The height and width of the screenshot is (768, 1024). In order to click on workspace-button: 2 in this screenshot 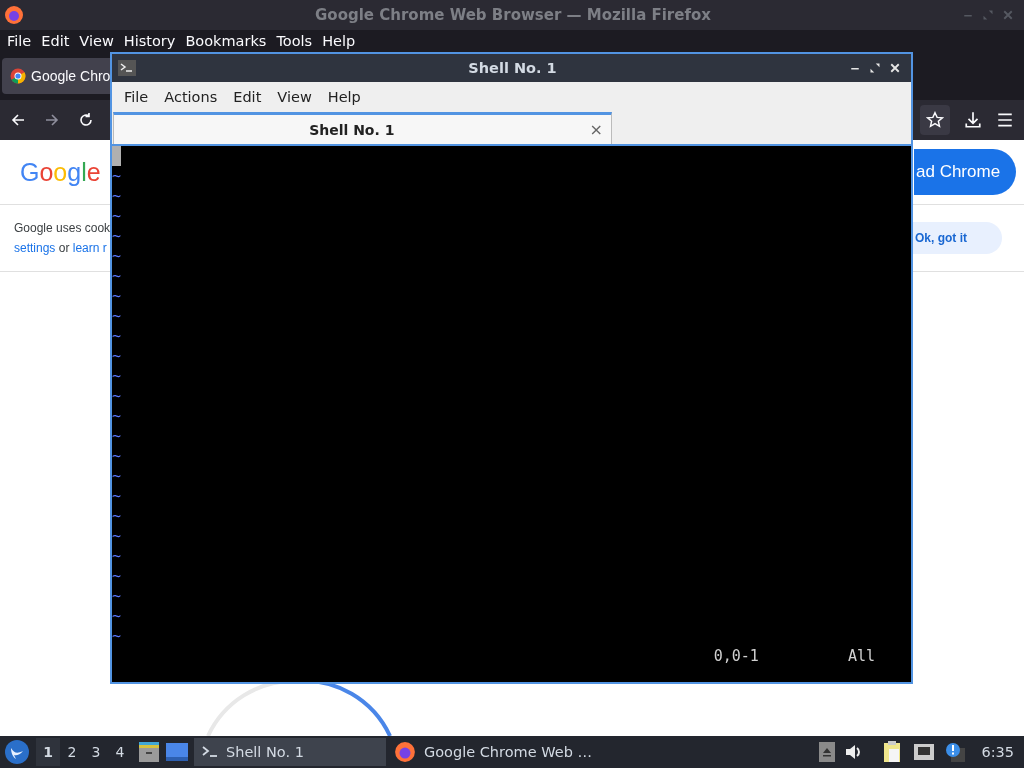, I will do `click(72, 752)`.